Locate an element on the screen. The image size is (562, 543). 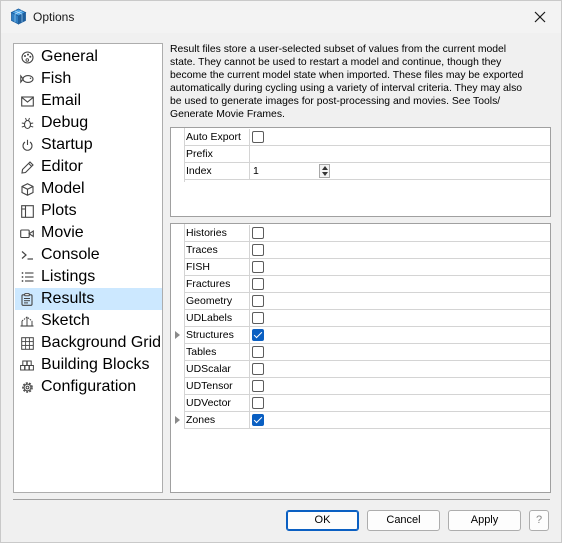
nav-item-label: Debug is located at coordinates (65, 122).